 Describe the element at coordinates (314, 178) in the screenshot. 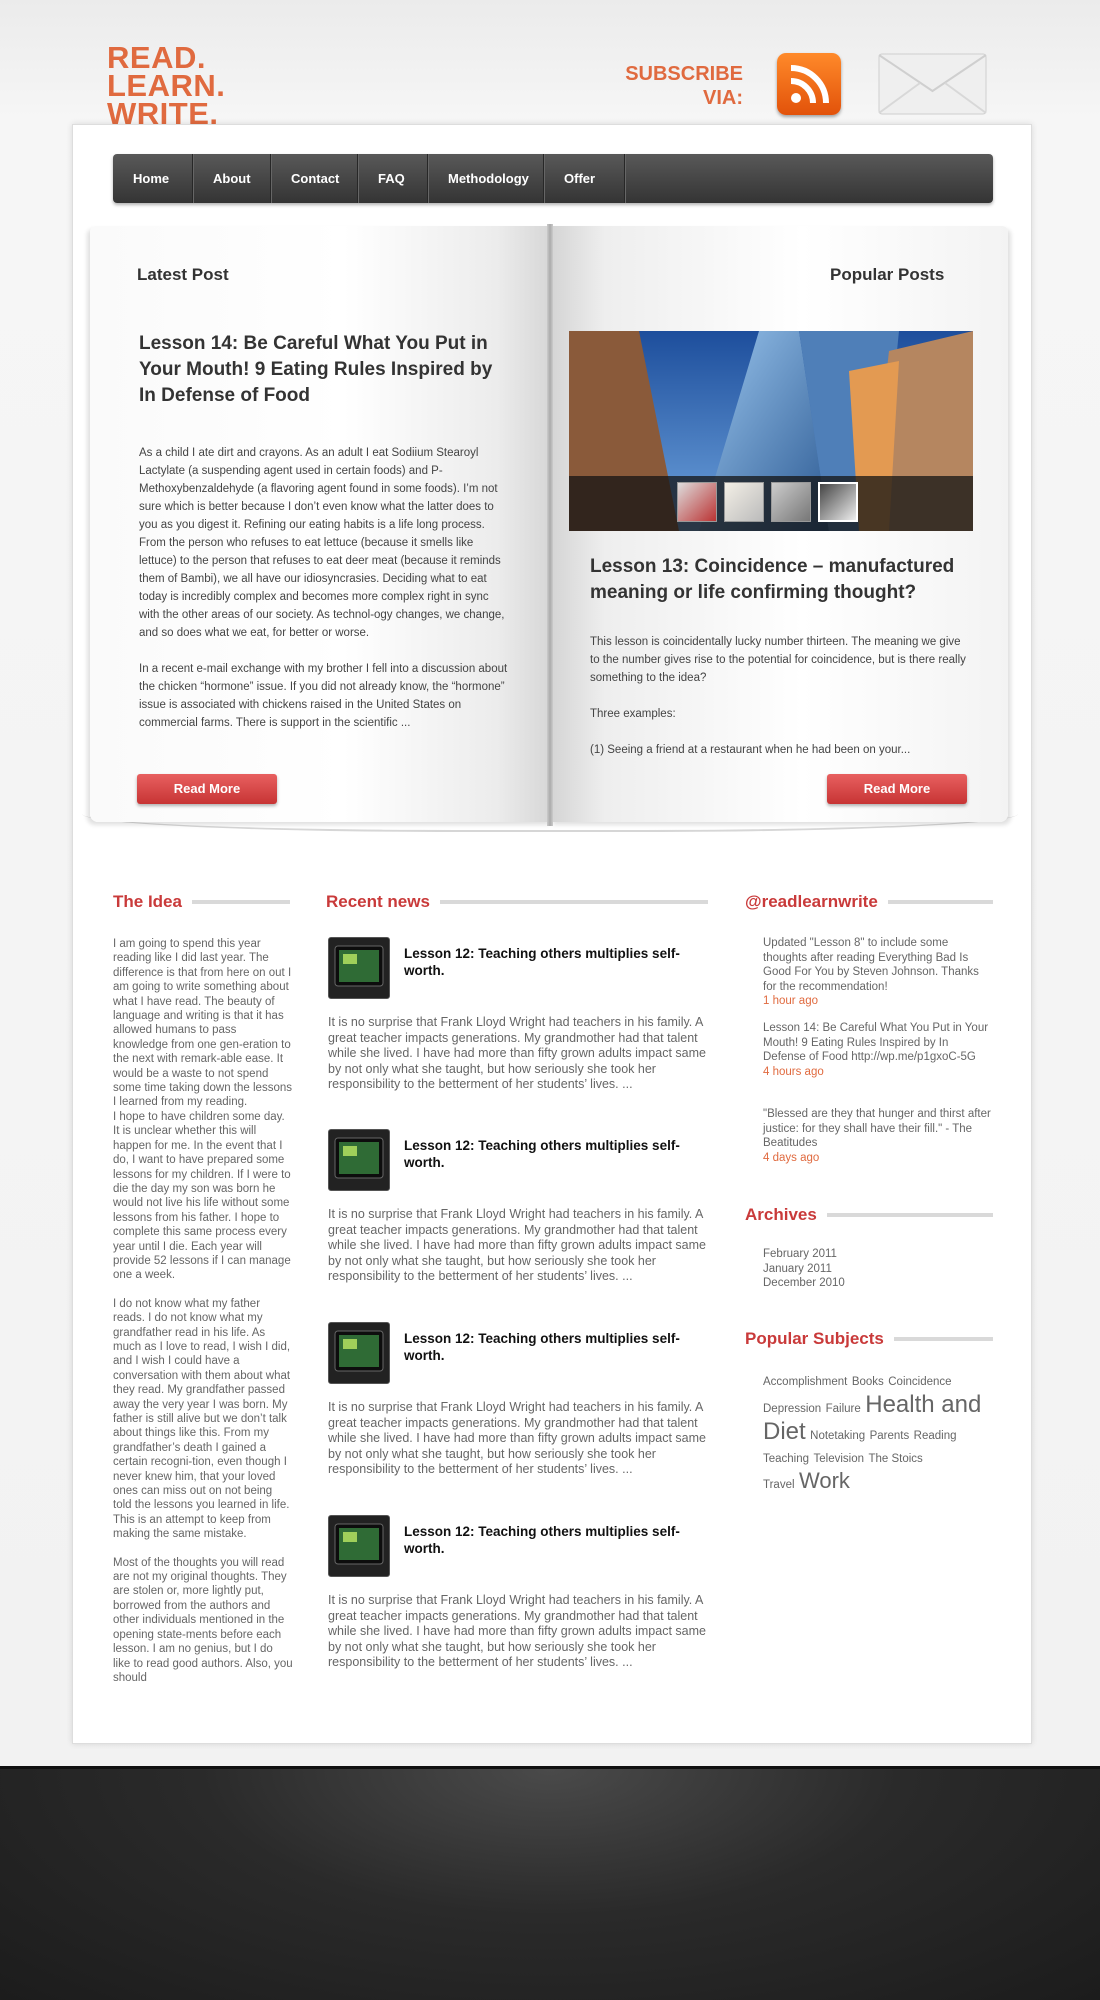

I see `nav-contact: Contact` at that location.